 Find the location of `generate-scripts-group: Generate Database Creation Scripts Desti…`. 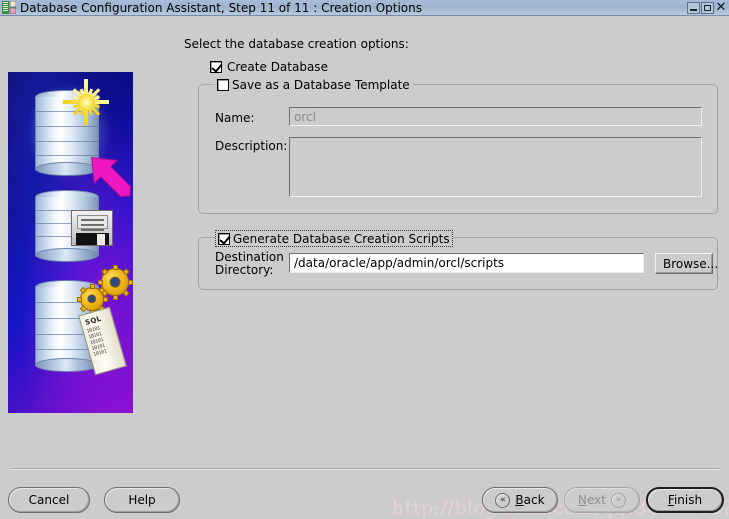

generate-scripts-group: Generate Database Creation Scripts Desti… is located at coordinates (458, 260).